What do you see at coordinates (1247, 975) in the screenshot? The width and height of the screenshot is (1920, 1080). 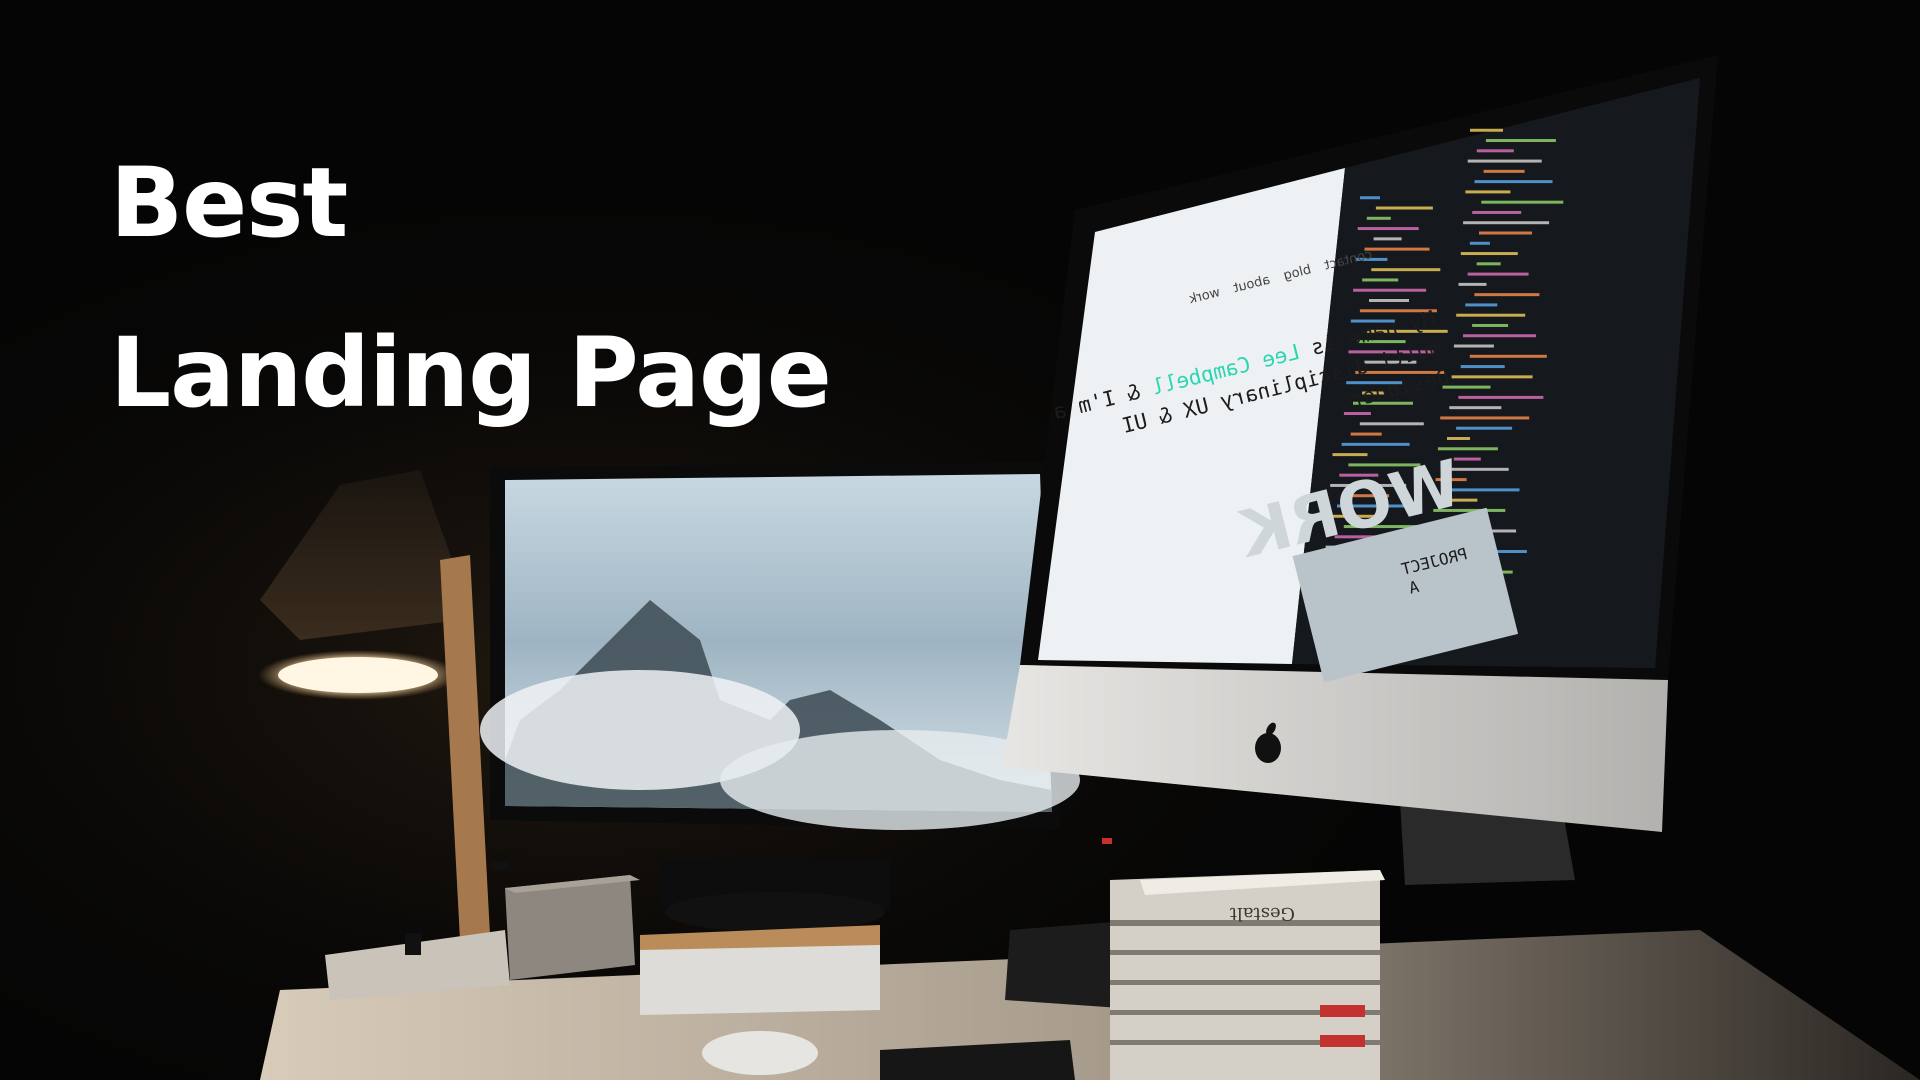 I see `book-stack: Gestalt` at bounding box center [1247, 975].